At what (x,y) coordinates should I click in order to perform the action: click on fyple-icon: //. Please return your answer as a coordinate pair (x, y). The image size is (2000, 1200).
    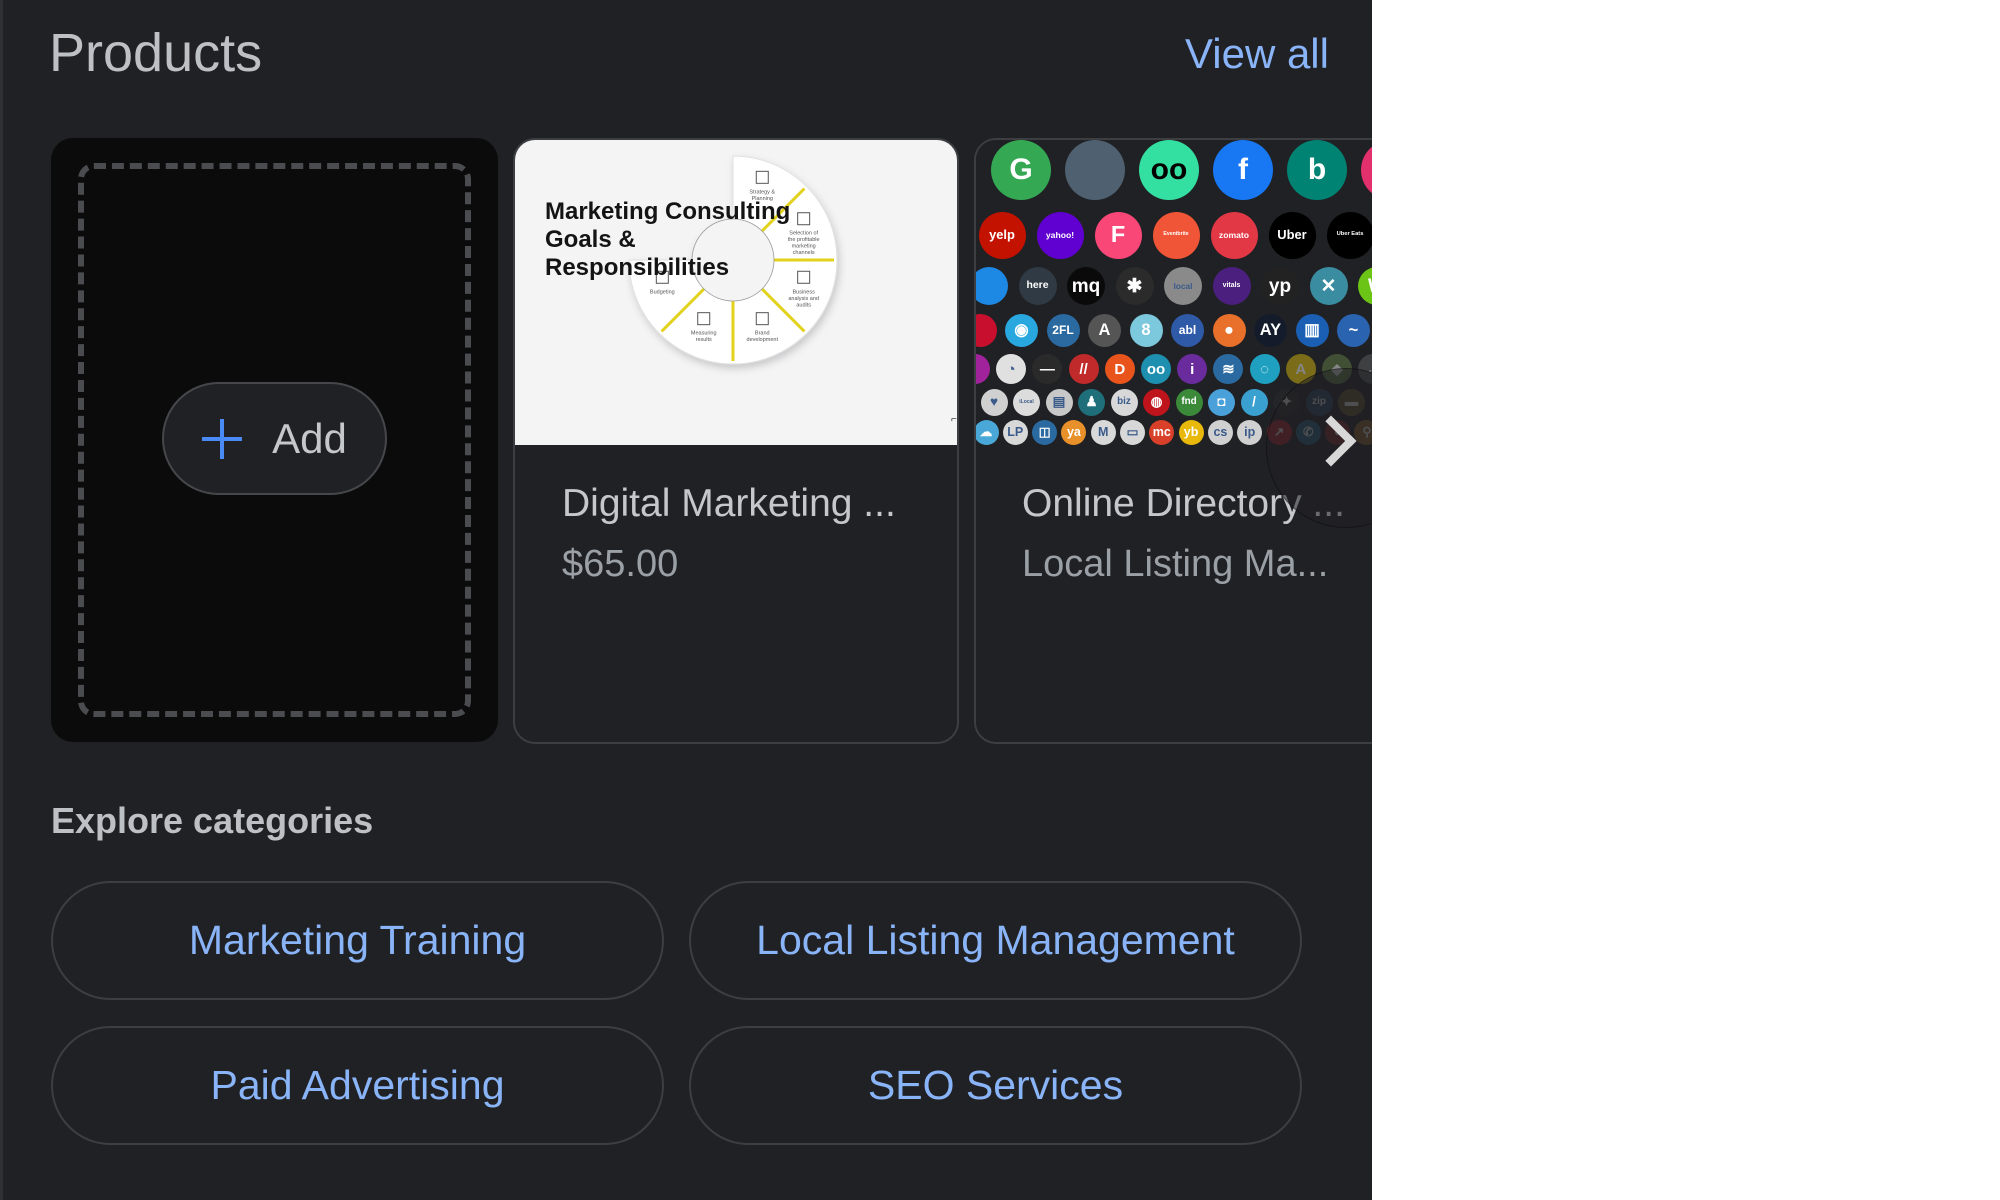
    Looking at the image, I should click on (1083, 369).